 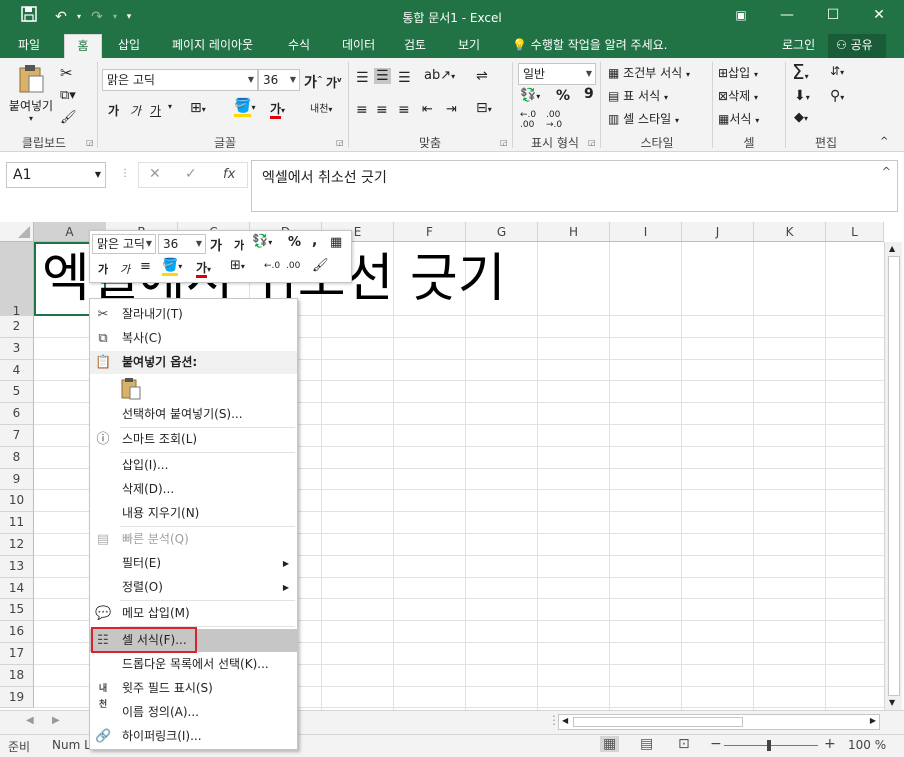 I want to click on insert-function-button: fx, so click(x=229, y=174).